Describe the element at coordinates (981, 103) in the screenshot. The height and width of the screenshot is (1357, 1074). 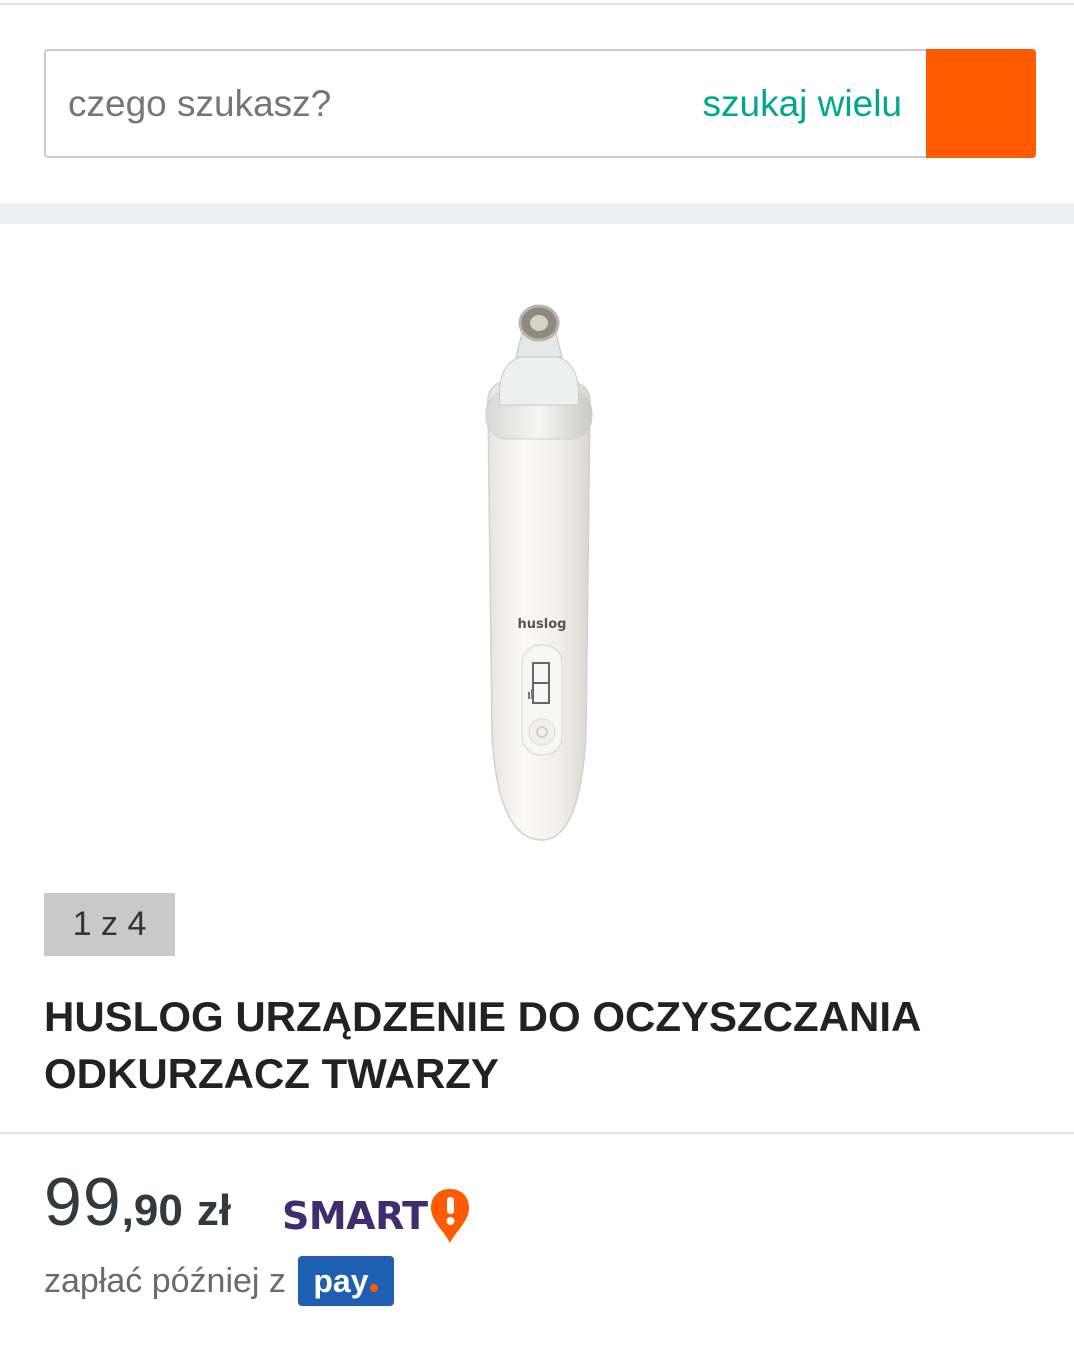
I see `search-button` at that location.